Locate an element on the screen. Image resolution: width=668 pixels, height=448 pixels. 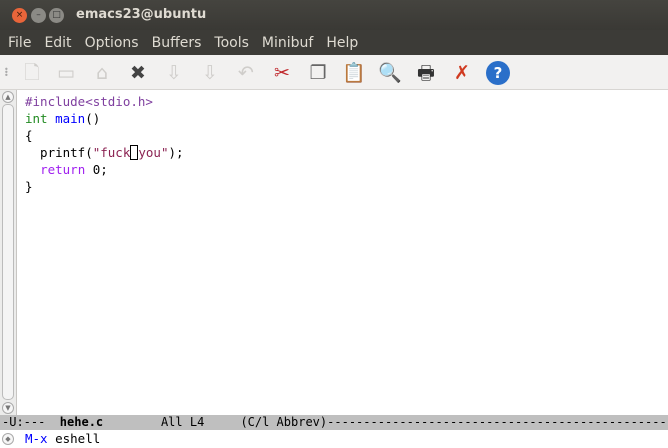
title-bar: × – □ emacs23@ubuntu is located at coordinates (334, 15).